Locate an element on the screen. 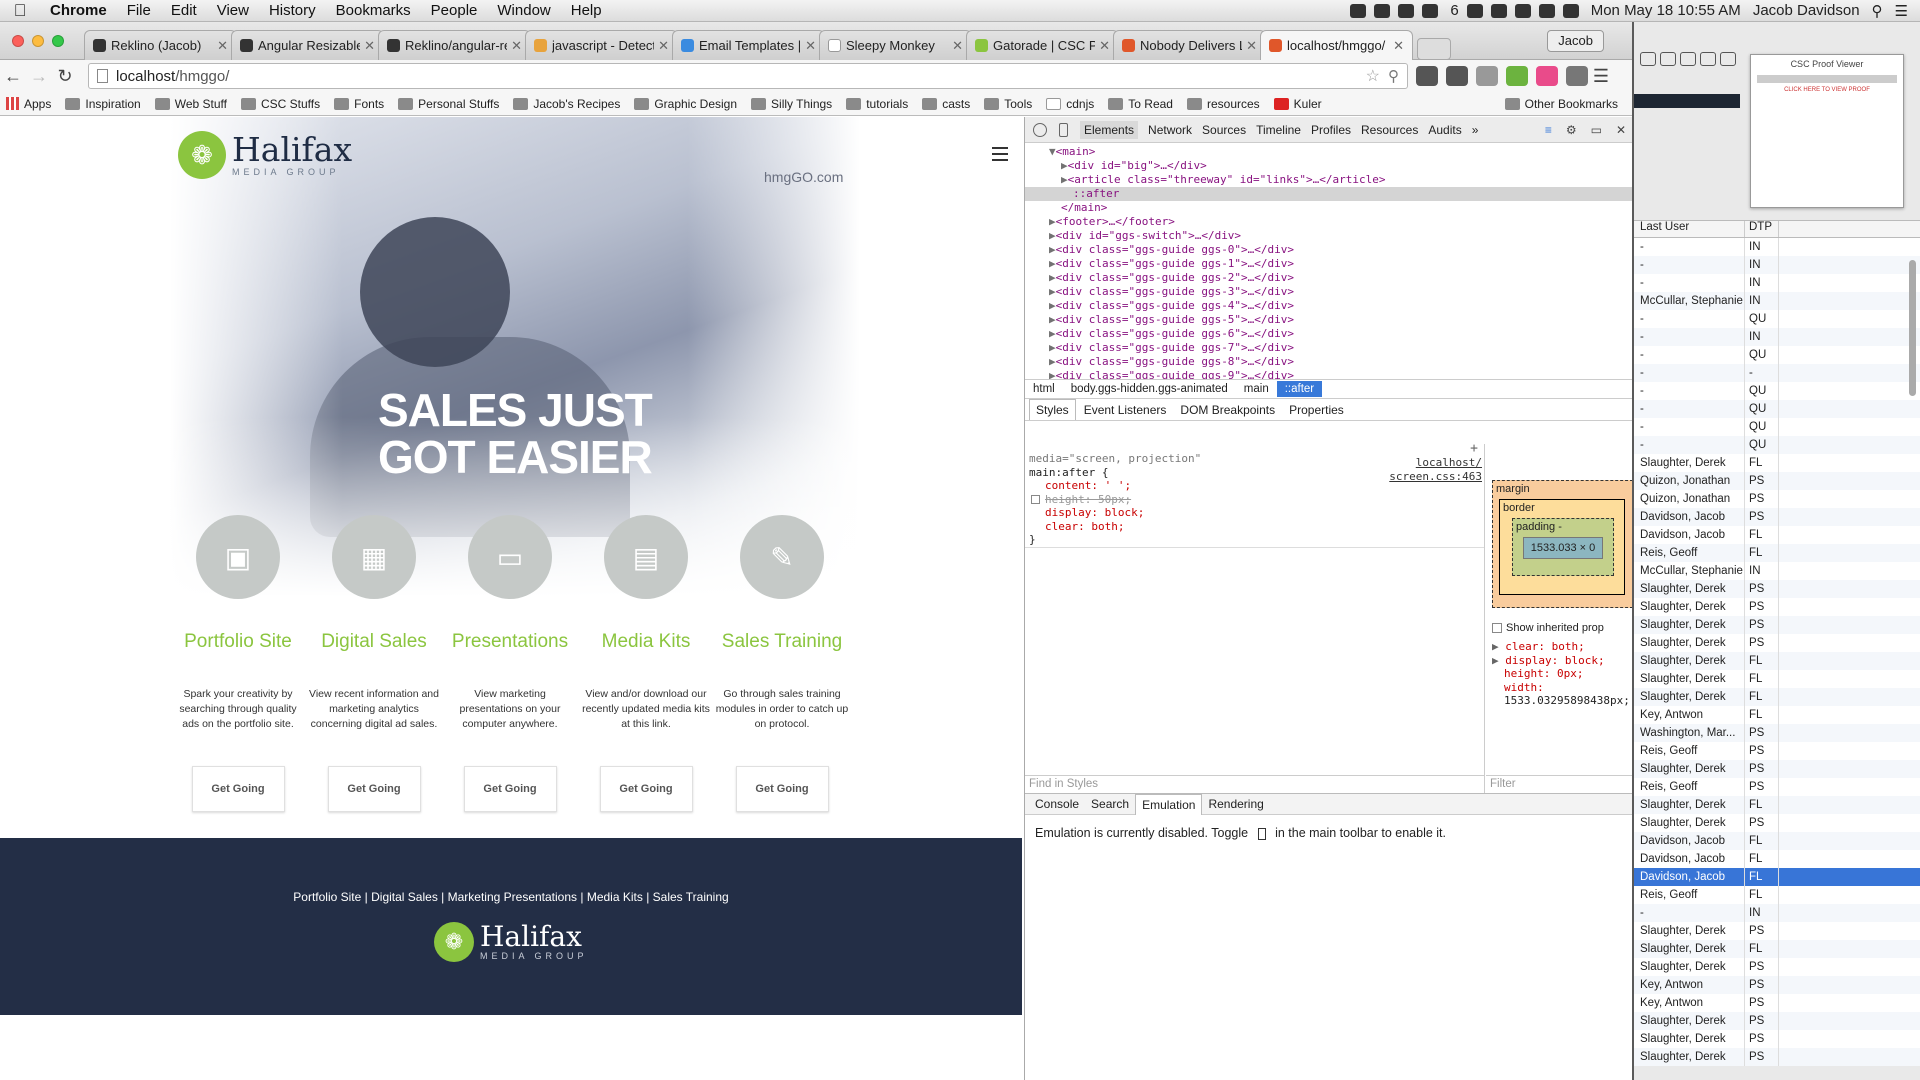 The image size is (1920, 1080). menu-history: History is located at coordinates (292, 10).